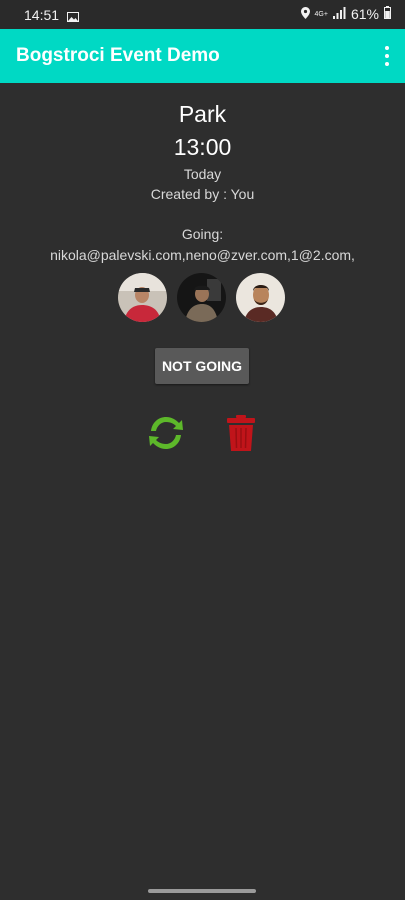  Describe the element at coordinates (202, 891) in the screenshot. I see `navigation-handle` at that location.